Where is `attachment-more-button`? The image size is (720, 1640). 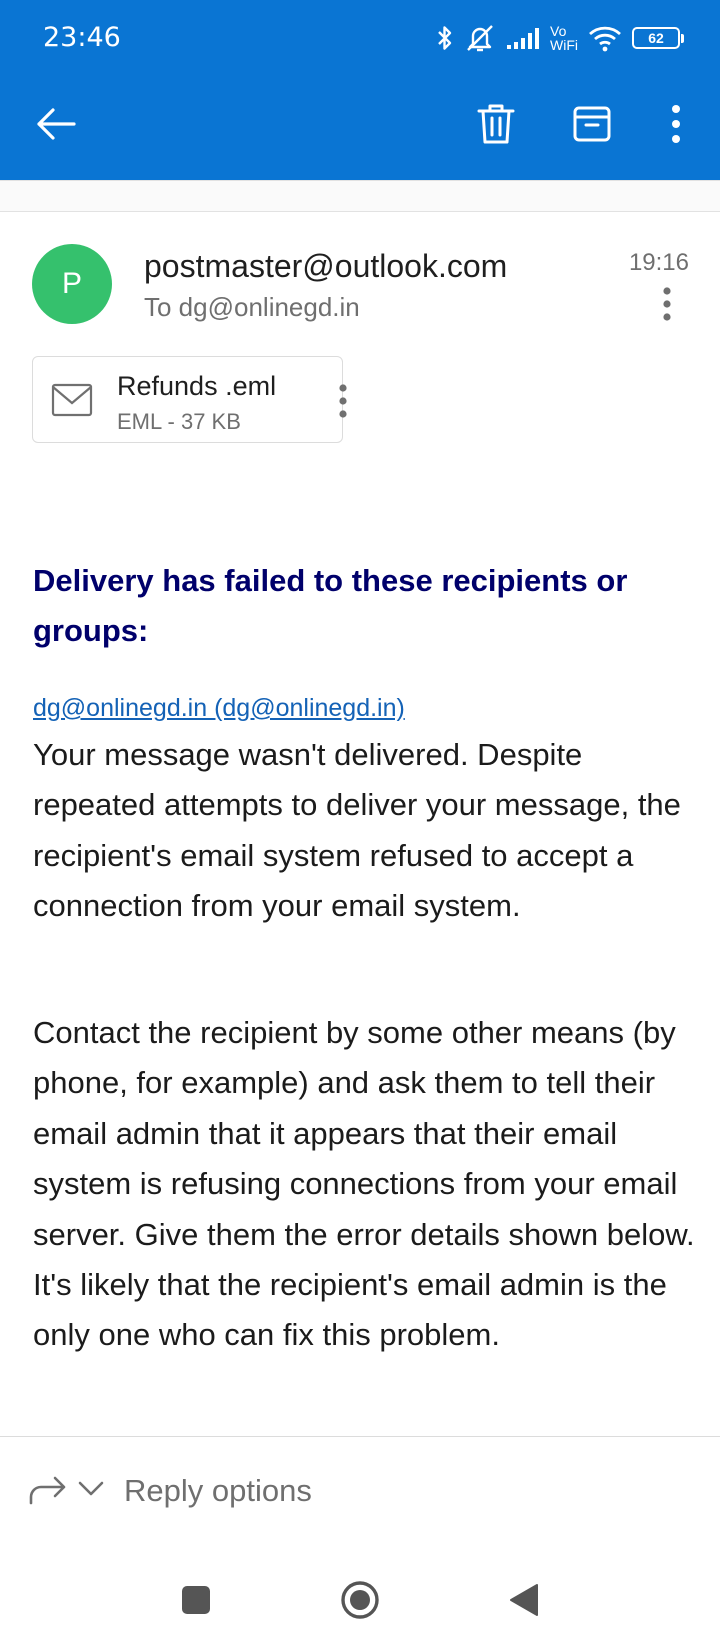 attachment-more-button is located at coordinates (343, 401).